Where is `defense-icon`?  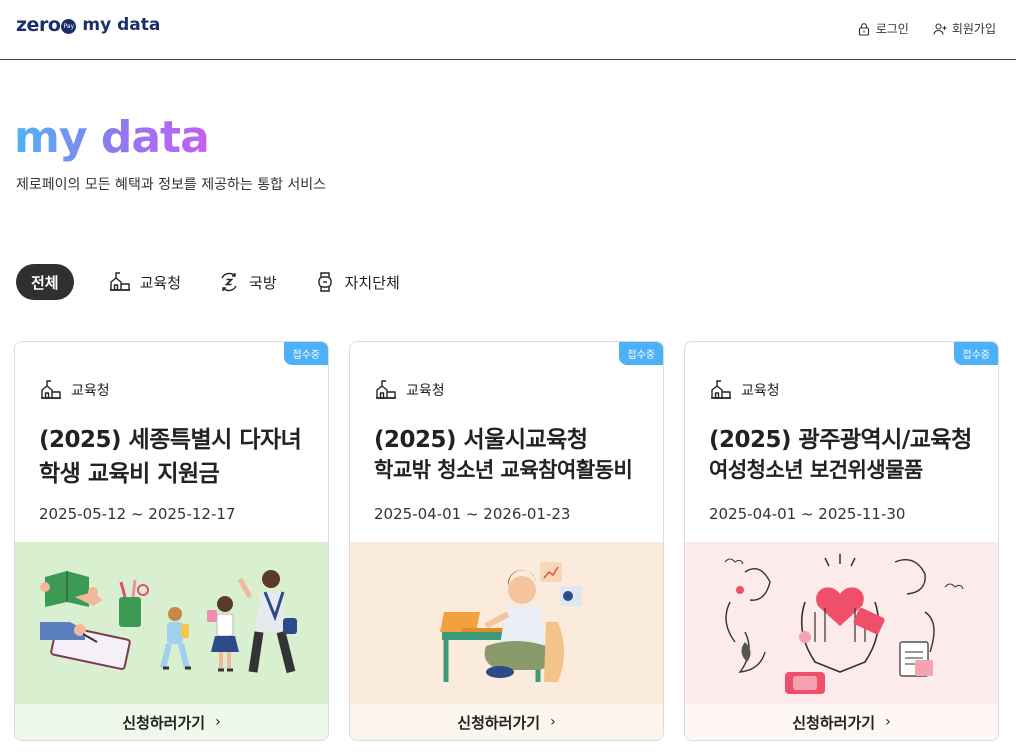 defense-icon is located at coordinates (229, 282).